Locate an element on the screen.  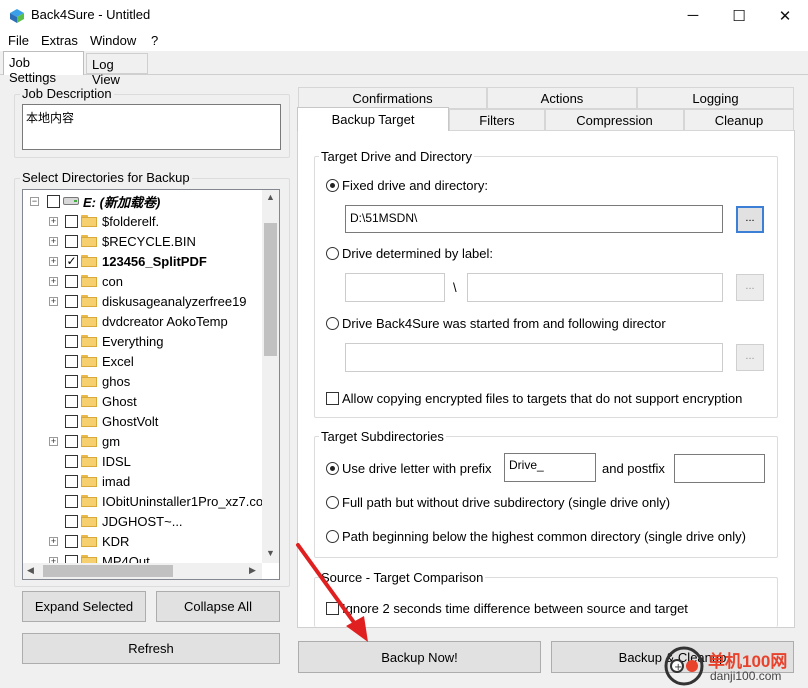
tree-item: Excel is located at coordinates (91, 361).